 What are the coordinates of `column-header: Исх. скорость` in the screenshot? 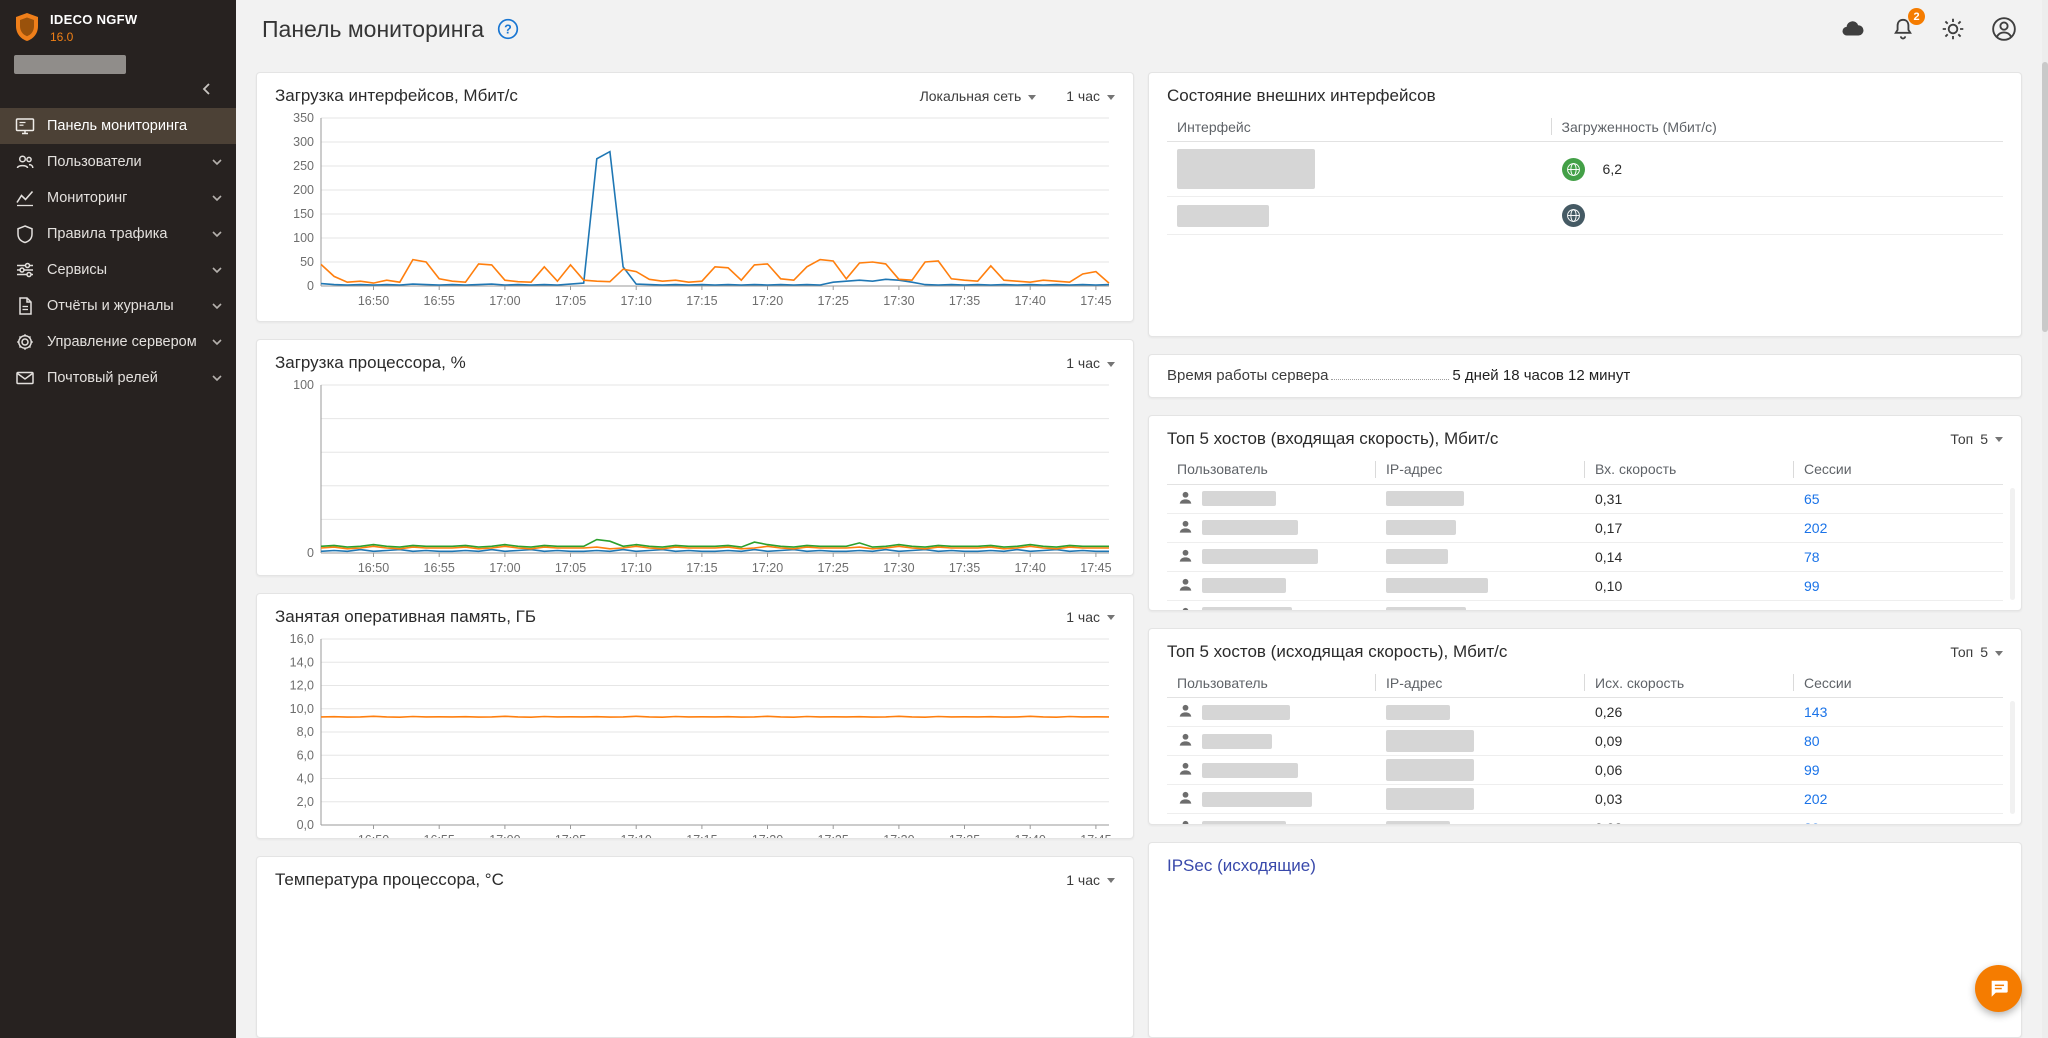 It's located at (1689, 682).